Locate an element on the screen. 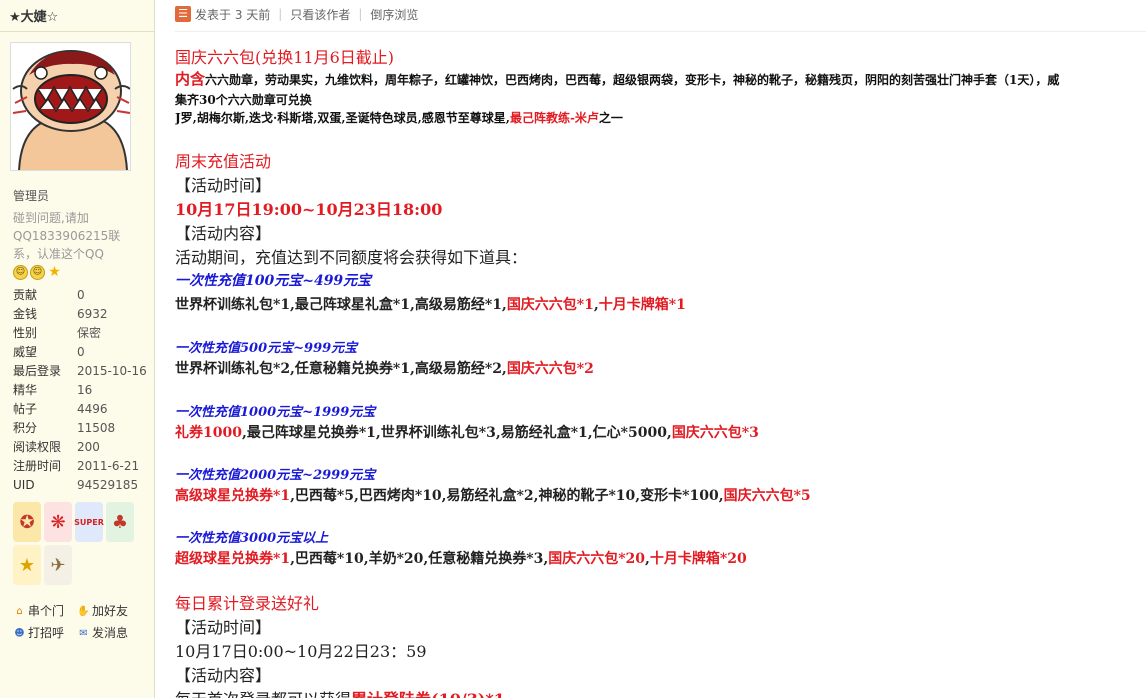  tier1-highlight: 十月卡牌箱*1 is located at coordinates (642, 305).